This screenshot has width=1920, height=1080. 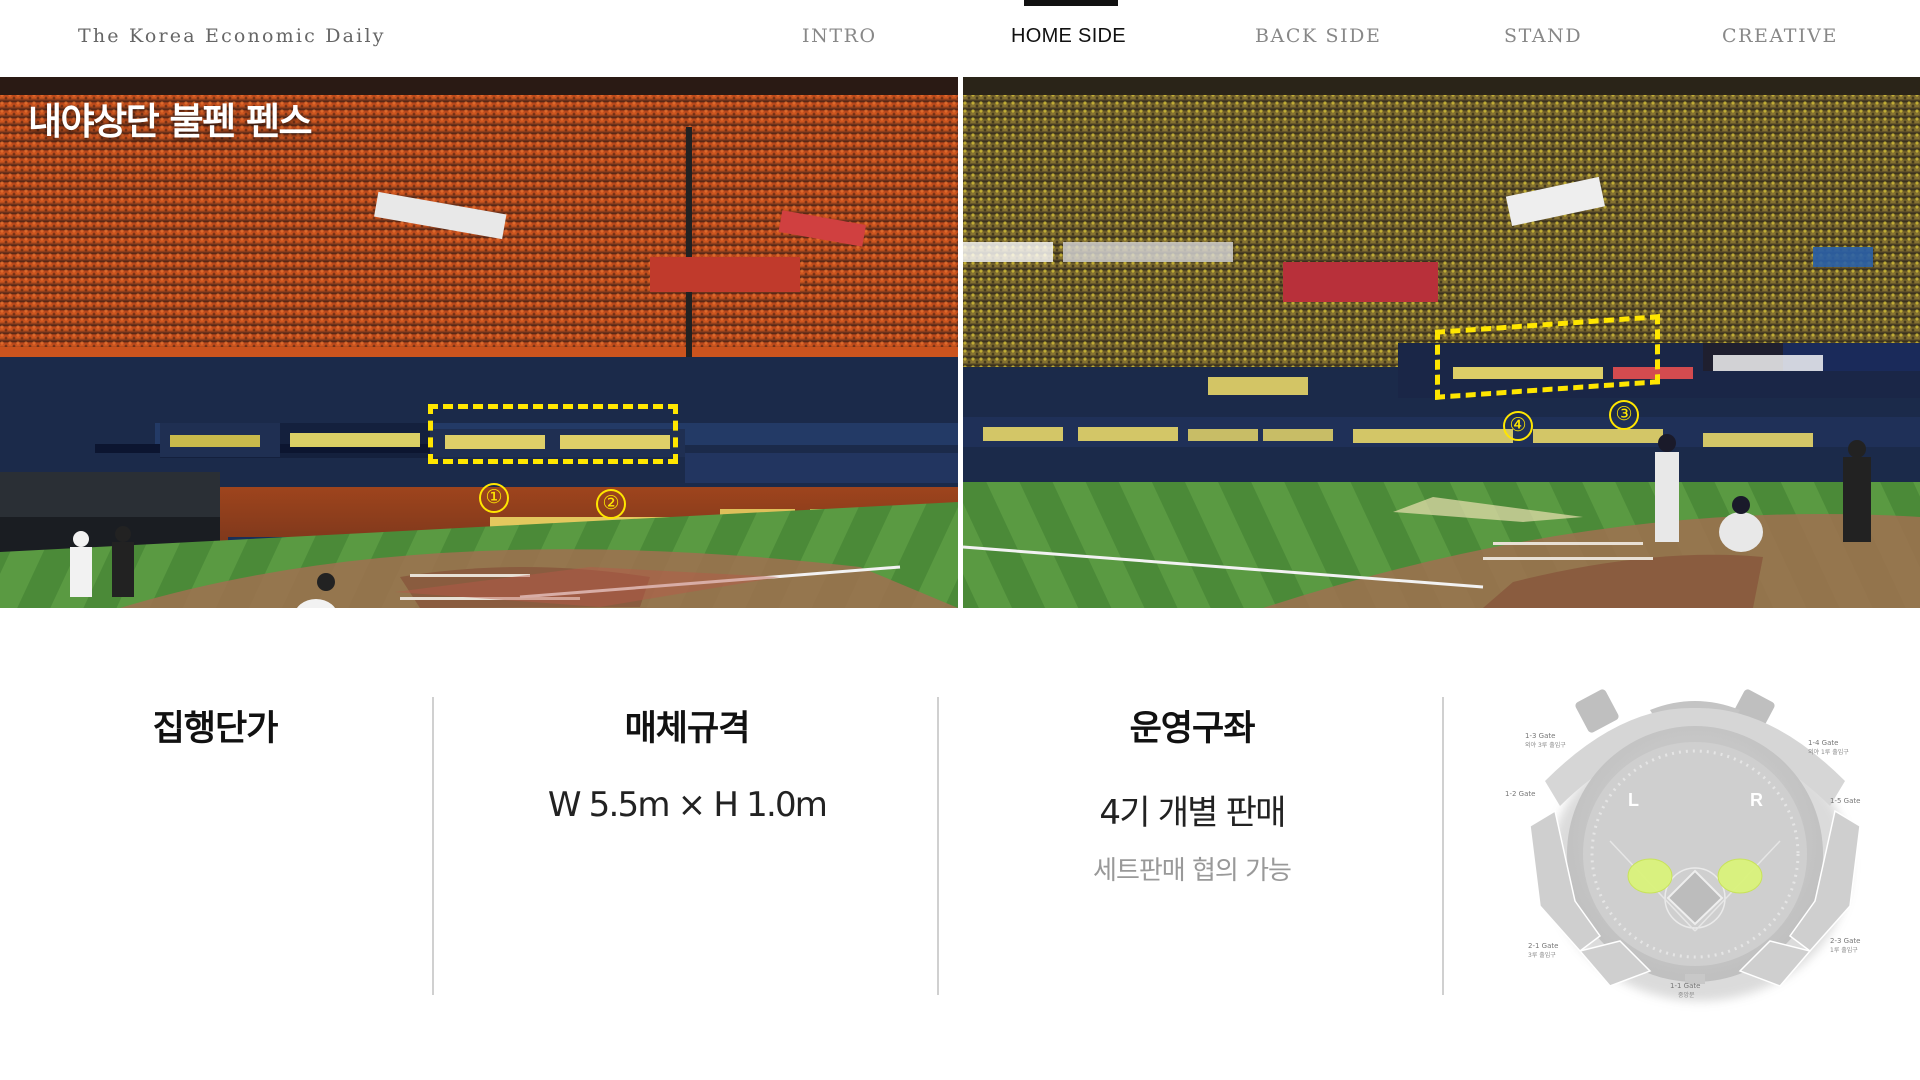 I want to click on operation-panel: 운영구좌 4기 개별 판매 세트판매 협의 가능, so click(x=1192, y=847).